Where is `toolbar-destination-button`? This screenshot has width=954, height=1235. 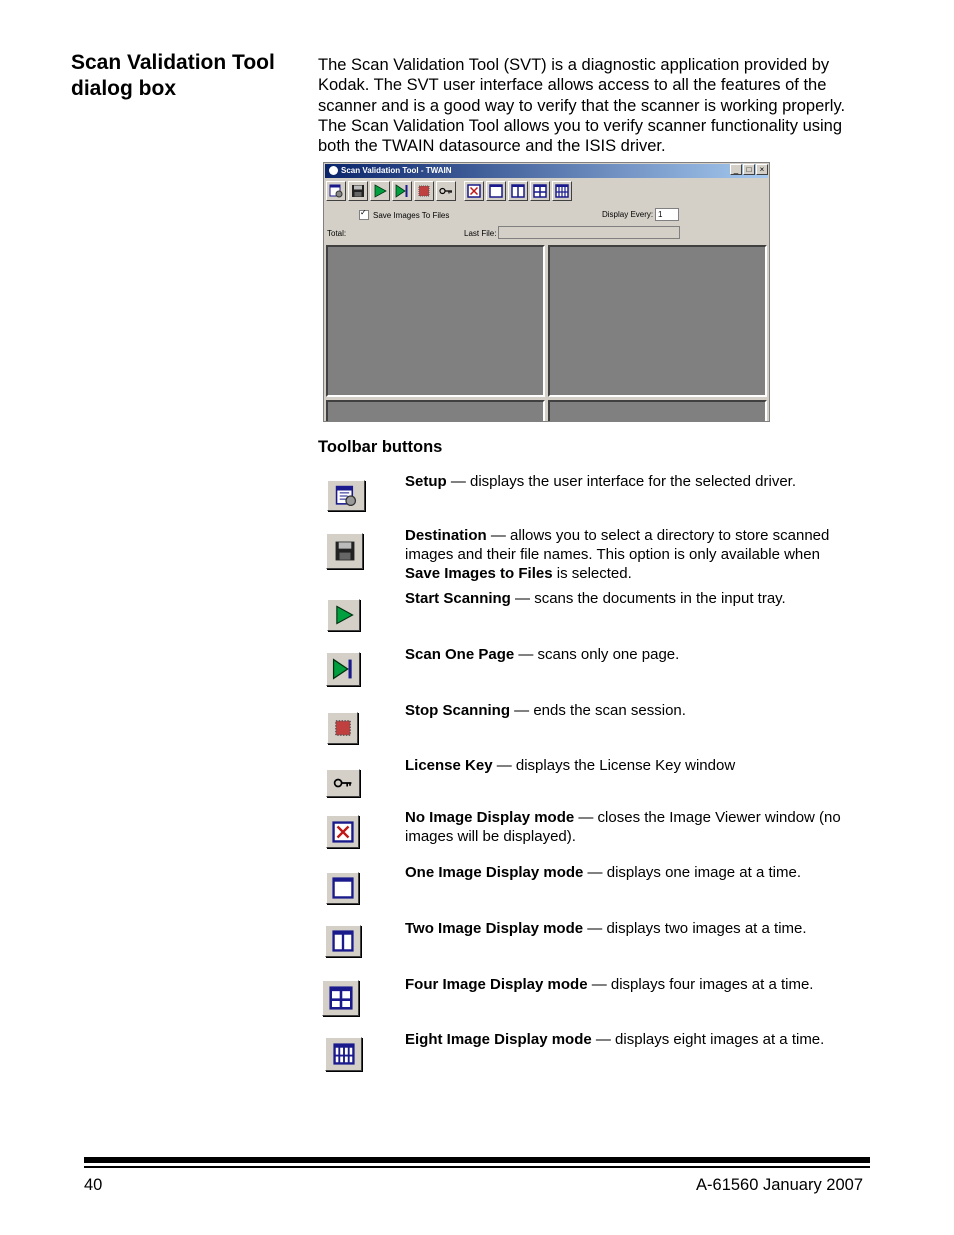
toolbar-destination-button is located at coordinates (358, 191).